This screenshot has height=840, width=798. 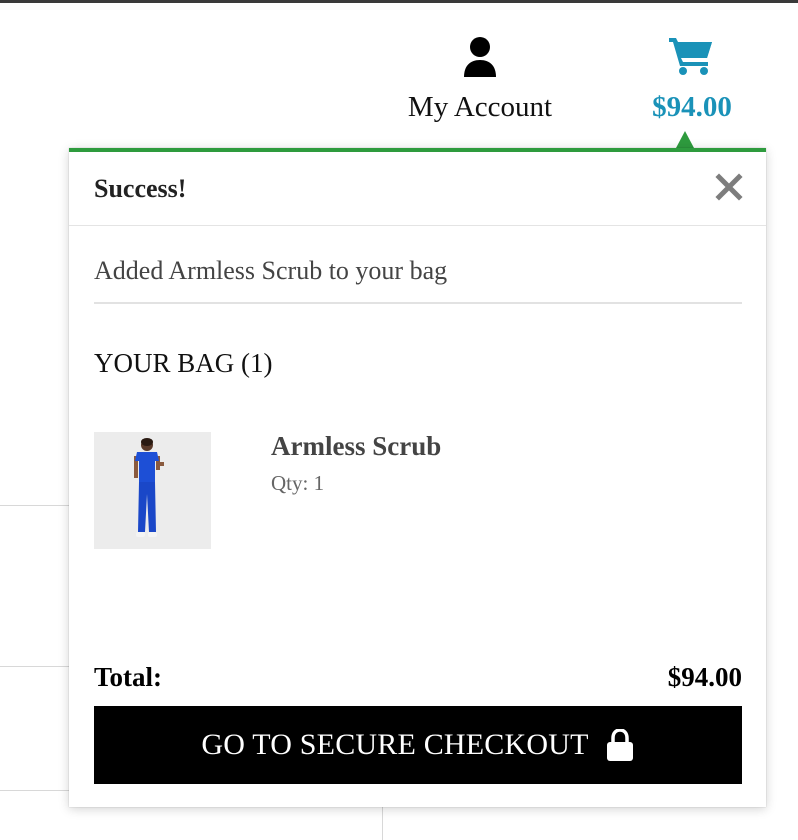 I want to click on product-image, so click(x=152, y=490).